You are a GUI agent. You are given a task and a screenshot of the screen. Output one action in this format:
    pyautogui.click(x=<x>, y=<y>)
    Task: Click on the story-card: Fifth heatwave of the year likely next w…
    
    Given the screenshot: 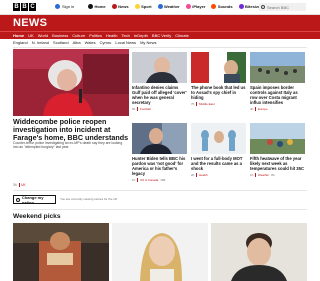 What is the action you would take?
    pyautogui.click(x=277, y=150)
    